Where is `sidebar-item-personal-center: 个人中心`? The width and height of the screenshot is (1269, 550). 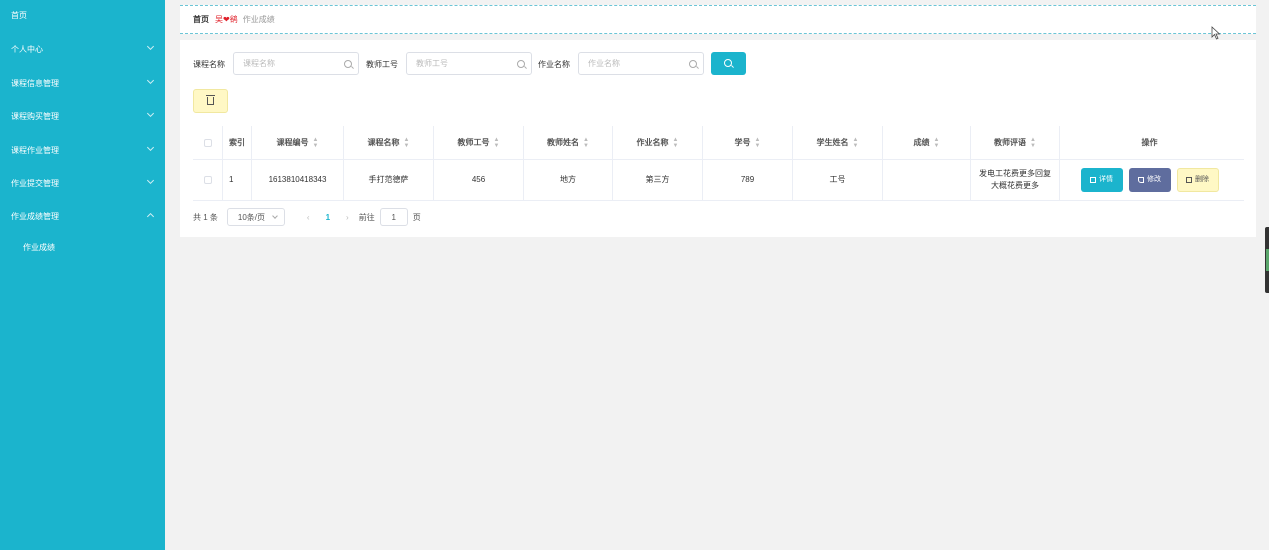 sidebar-item-personal-center: 个人中心 is located at coordinates (82, 49).